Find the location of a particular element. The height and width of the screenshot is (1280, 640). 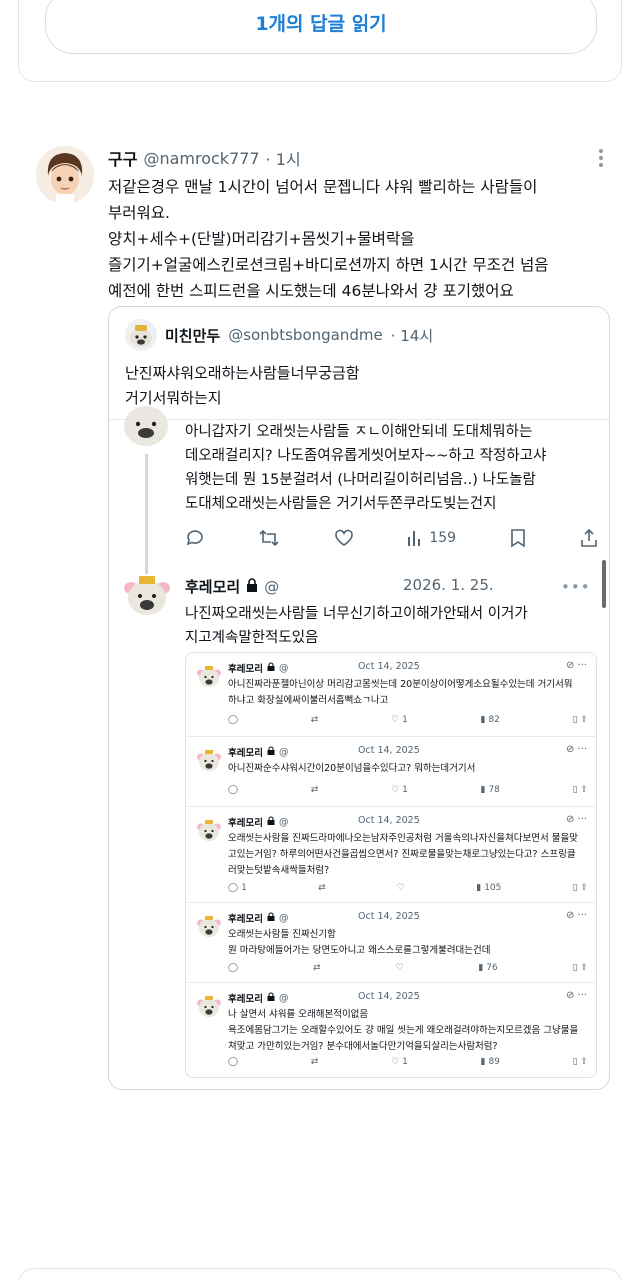

quote-header: 미친만두 @sonbtsbongandme · 14시 is located at coordinates (279, 335).